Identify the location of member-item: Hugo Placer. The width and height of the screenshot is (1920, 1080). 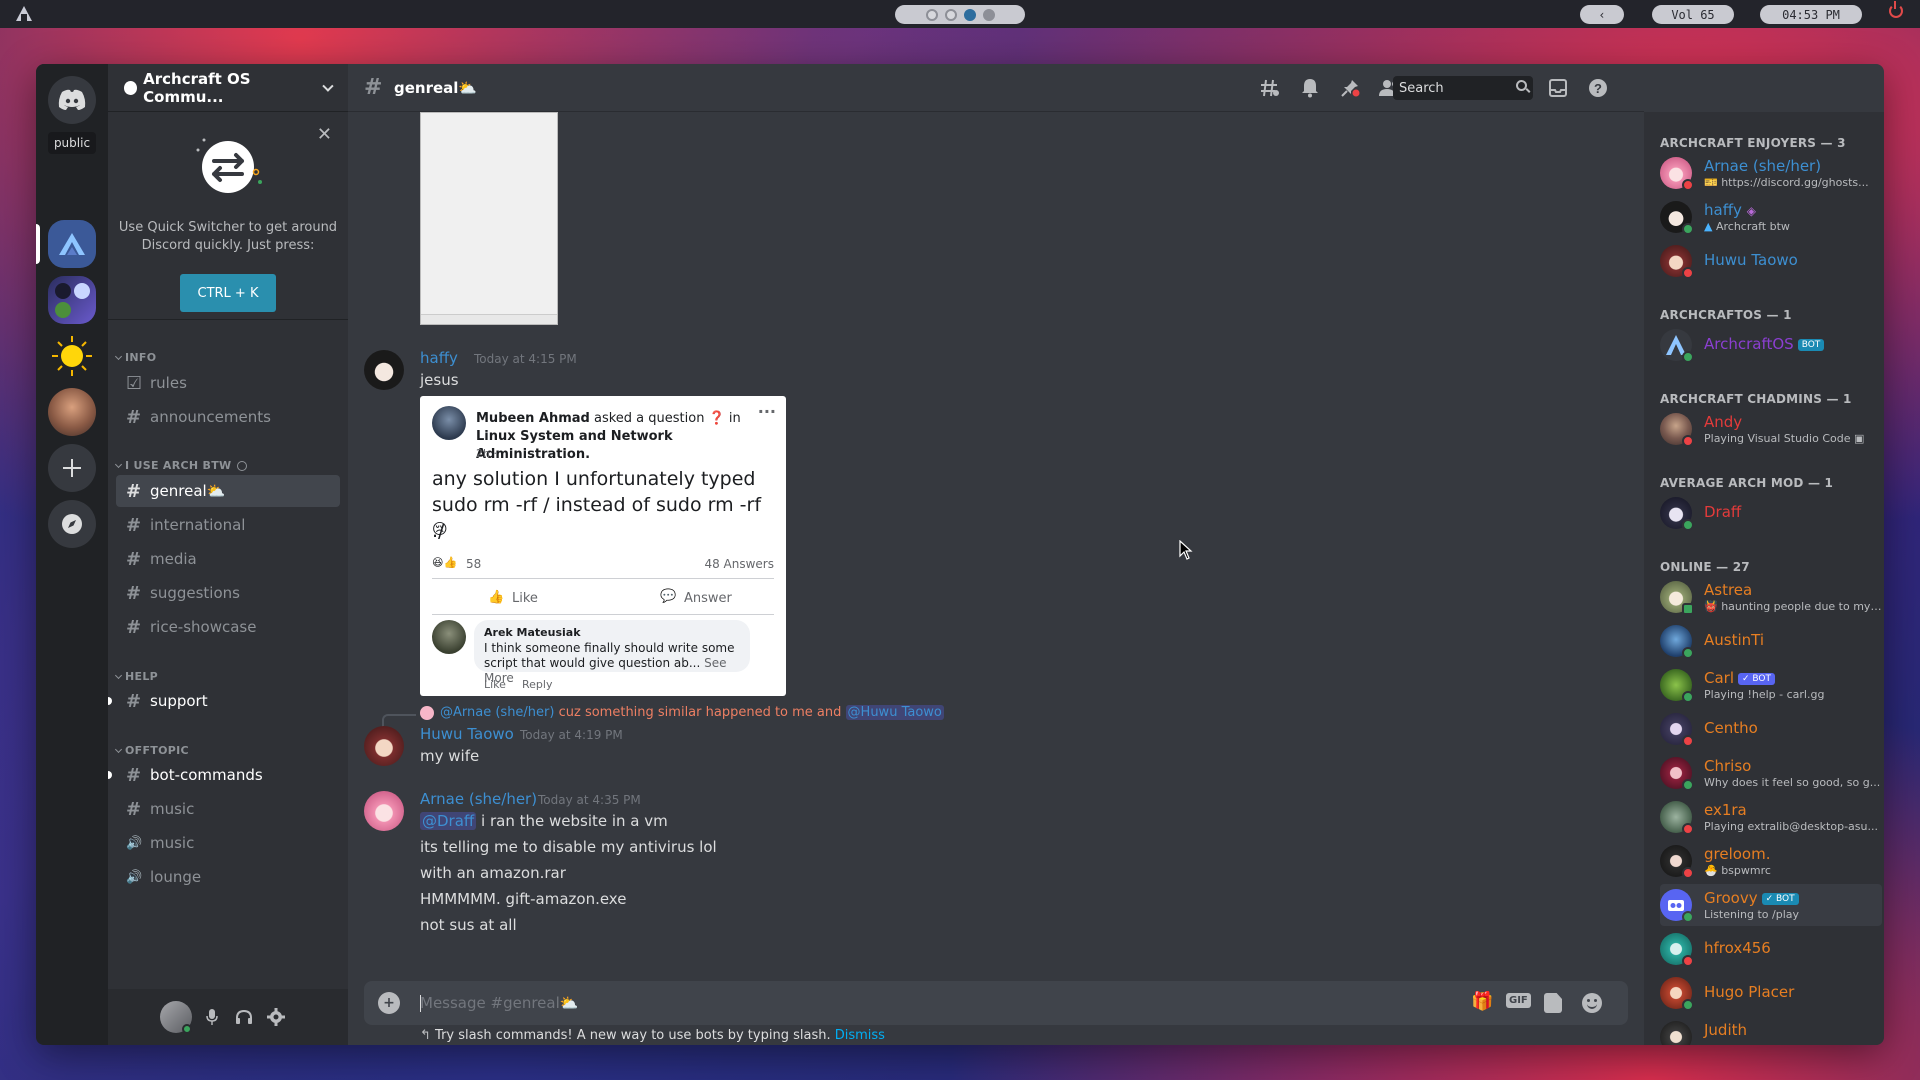
(1771, 993).